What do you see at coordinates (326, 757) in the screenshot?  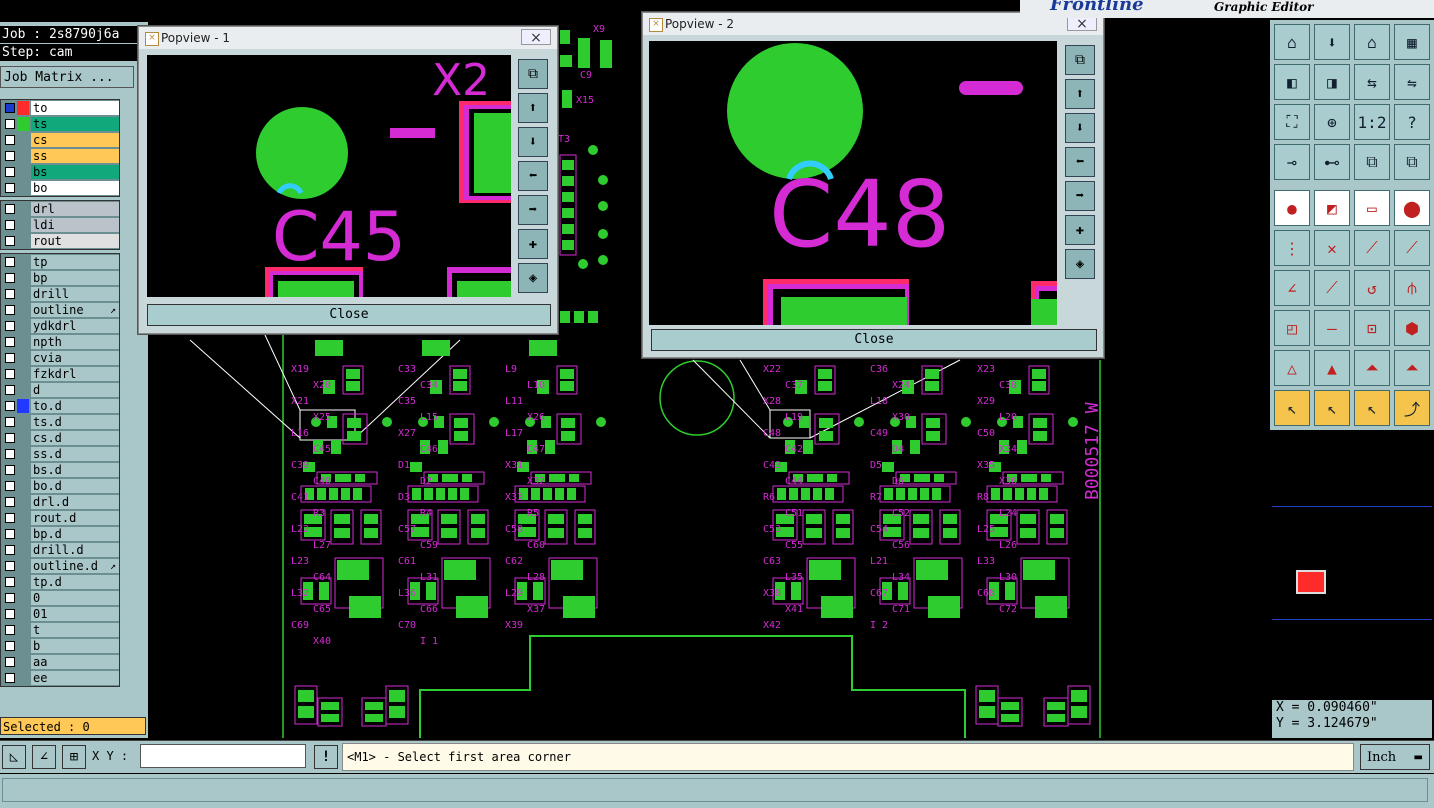 I see `warning-icon: !` at bounding box center [326, 757].